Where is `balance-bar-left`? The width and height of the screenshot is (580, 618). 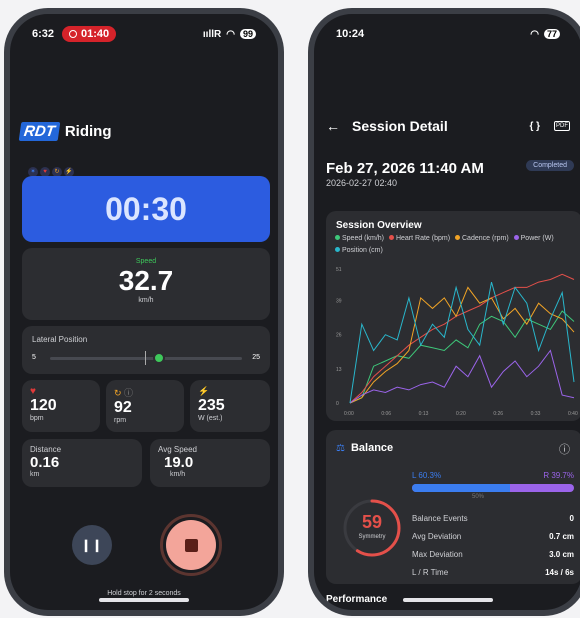
balance-bar-left is located at coordinates (461, 488).